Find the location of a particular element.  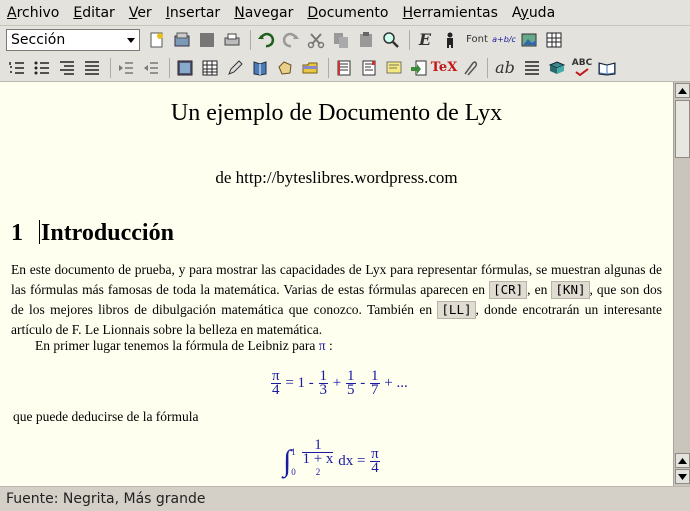

list-icon is located at coordinates (92, 67).